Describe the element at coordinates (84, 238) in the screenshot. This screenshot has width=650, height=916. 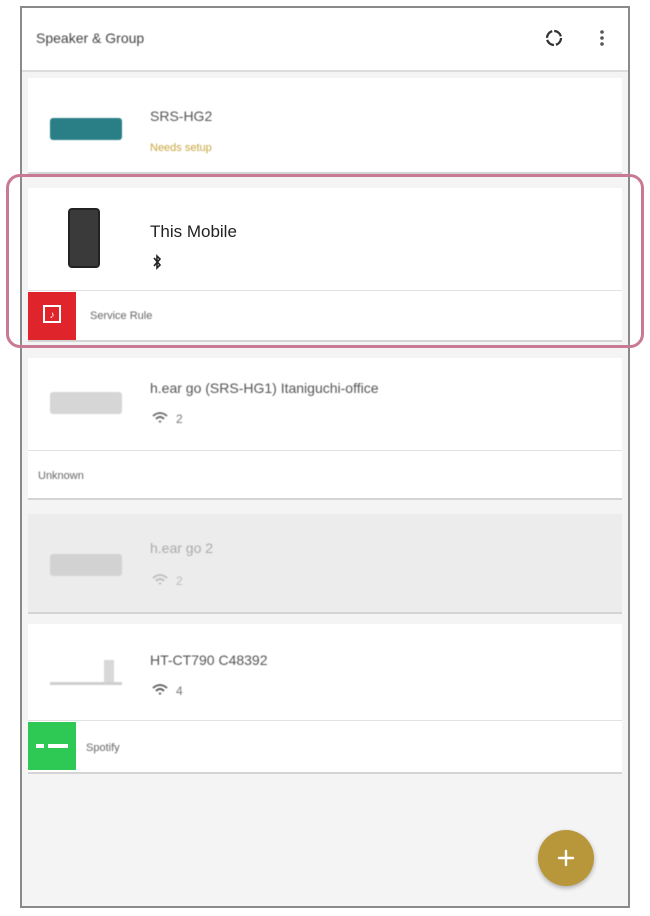
I see `phone-thumbnail` at that location.